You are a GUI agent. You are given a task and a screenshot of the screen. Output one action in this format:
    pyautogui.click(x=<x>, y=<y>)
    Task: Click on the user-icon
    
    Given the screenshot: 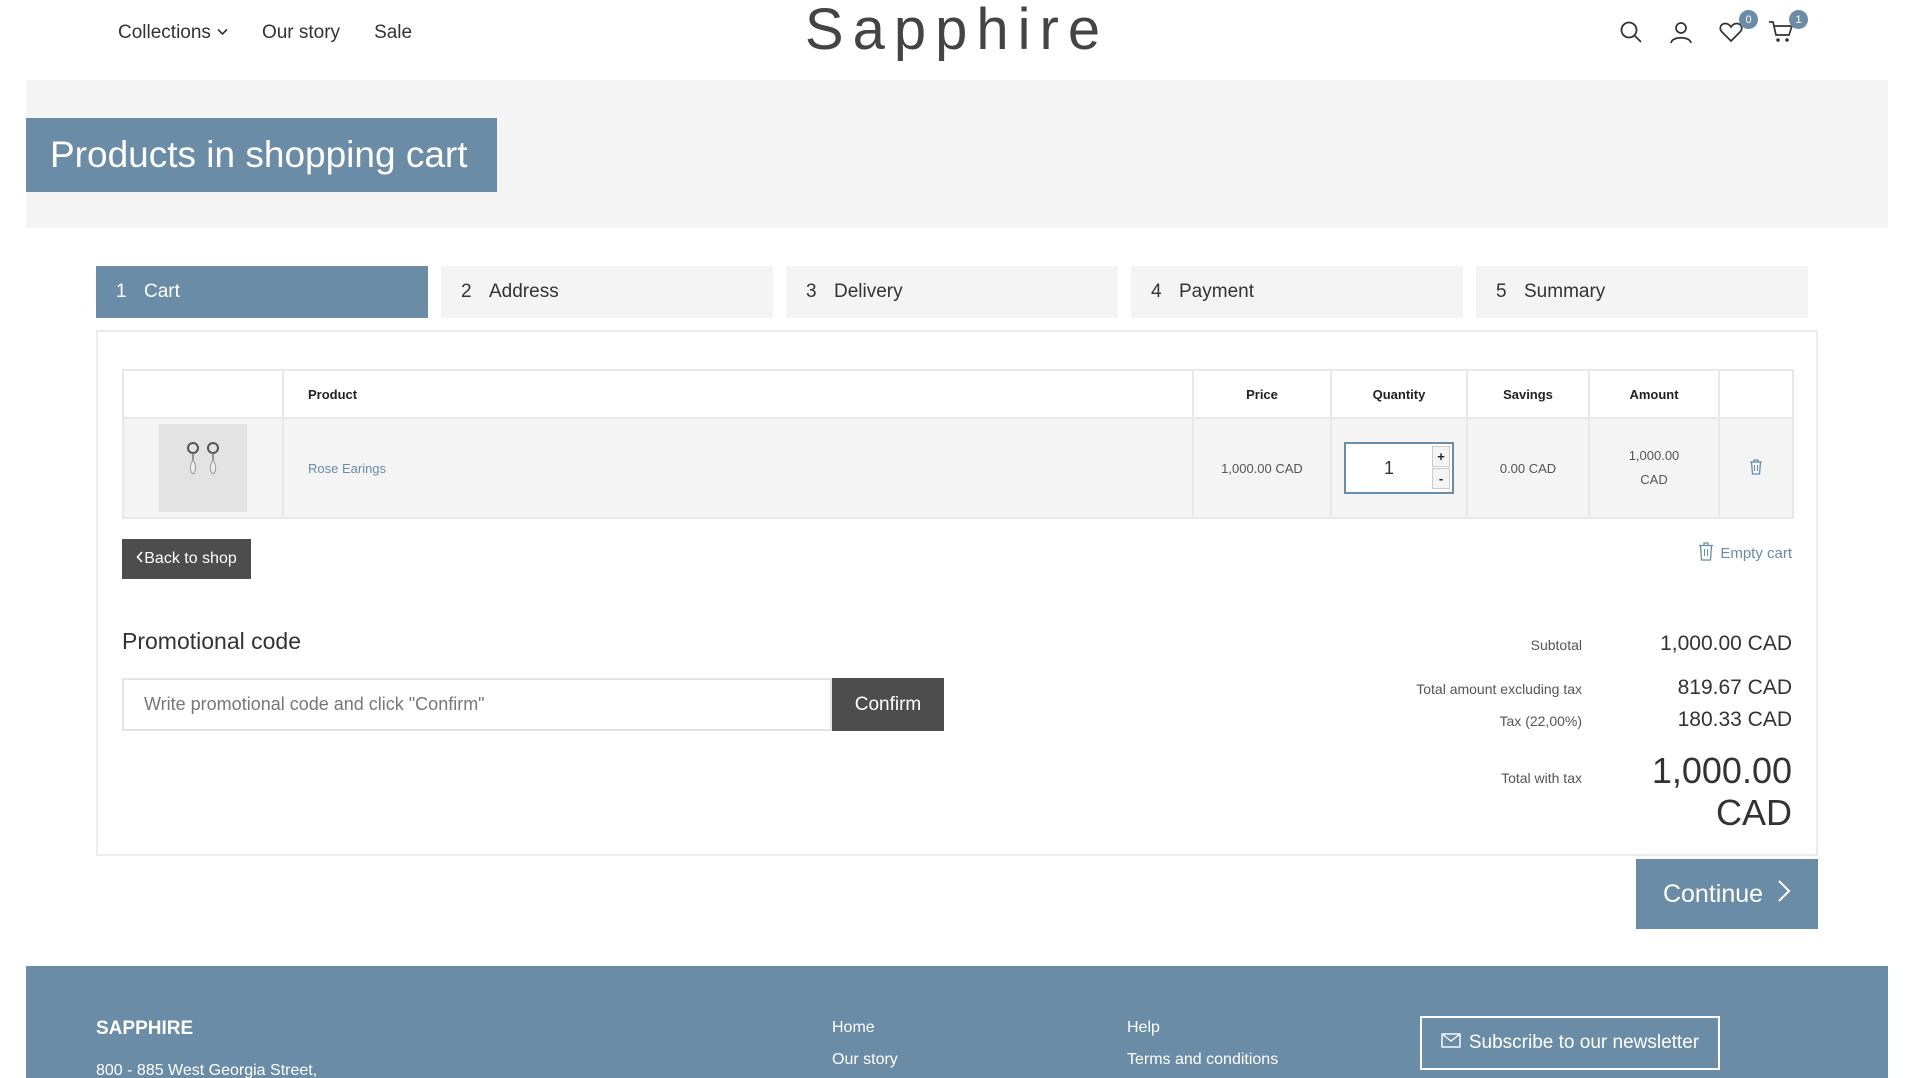 What is the action you would take?
    pyautogui.click(x=1681, y=32)
    